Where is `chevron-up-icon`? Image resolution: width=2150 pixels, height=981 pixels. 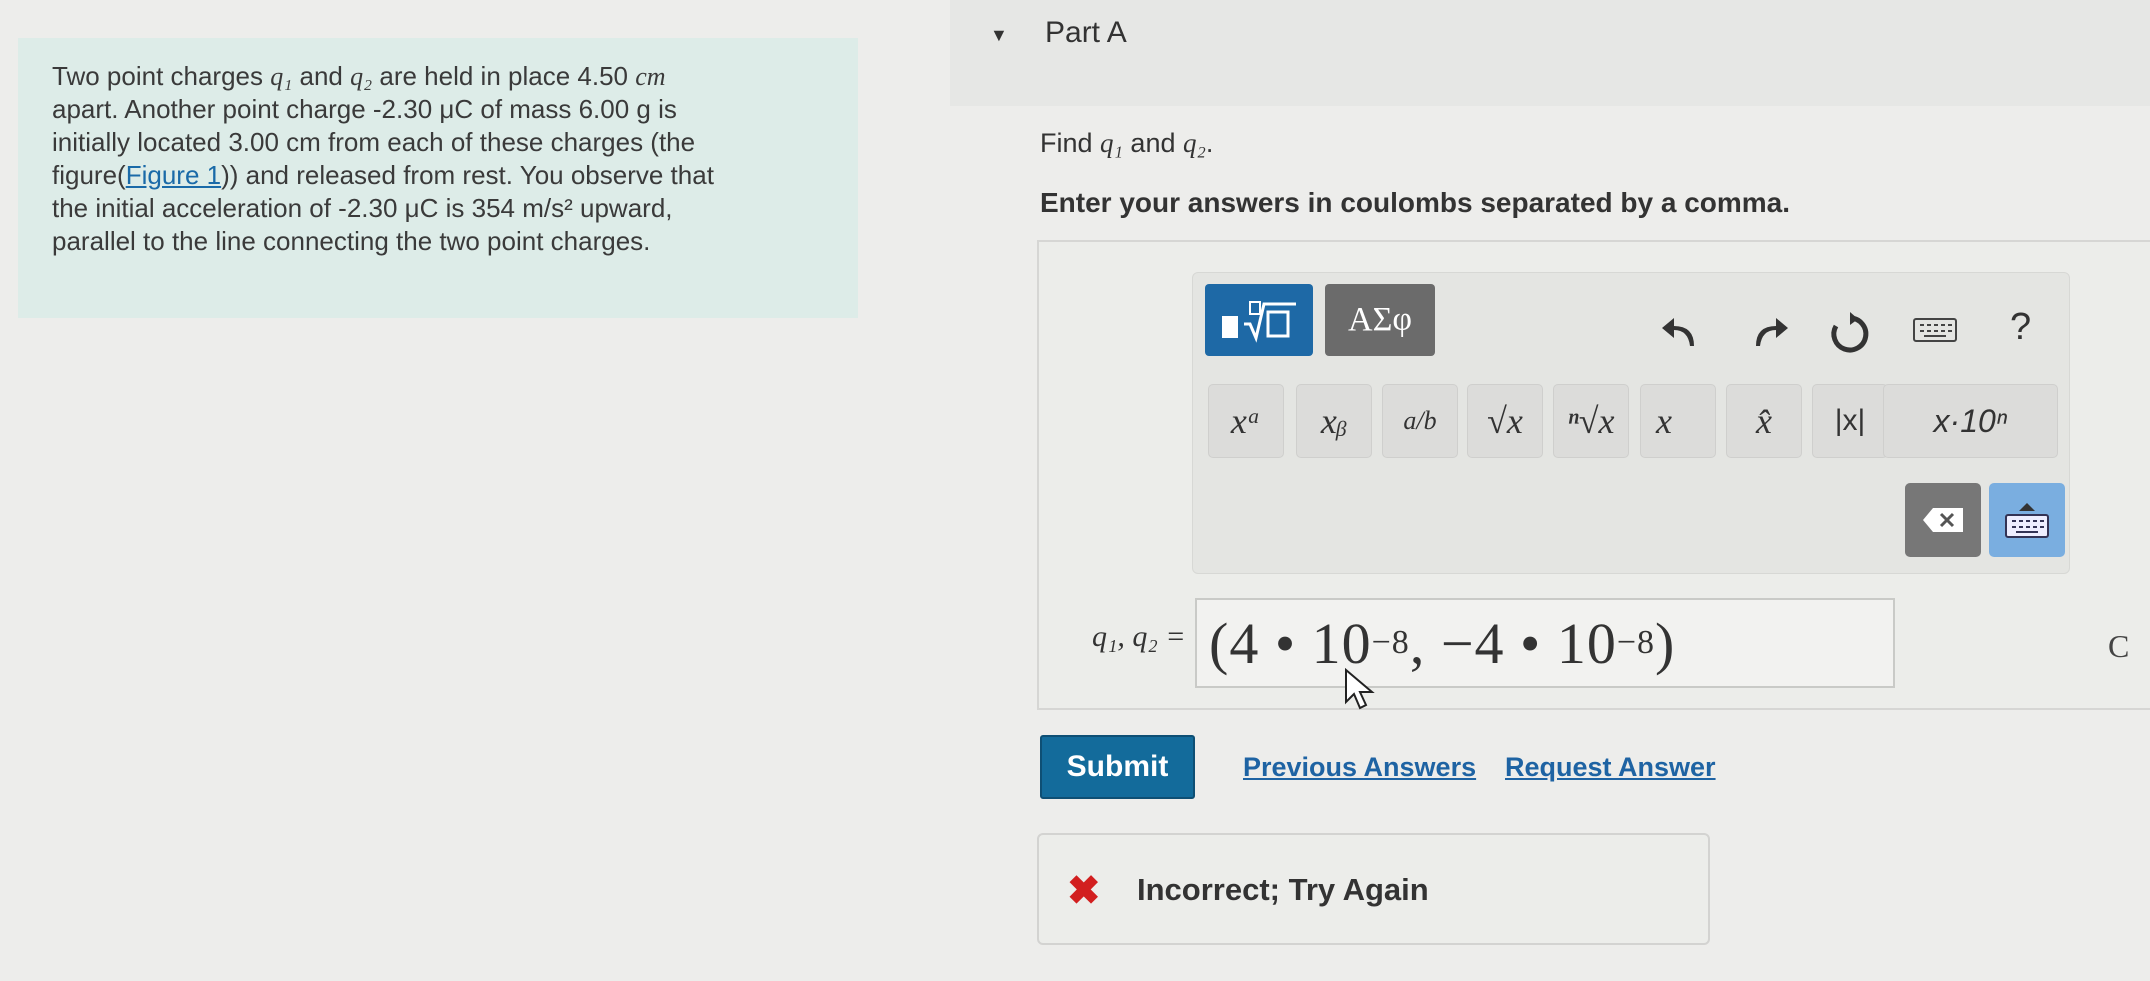
chevron-up-icon is located at coordinates (2027, 507).